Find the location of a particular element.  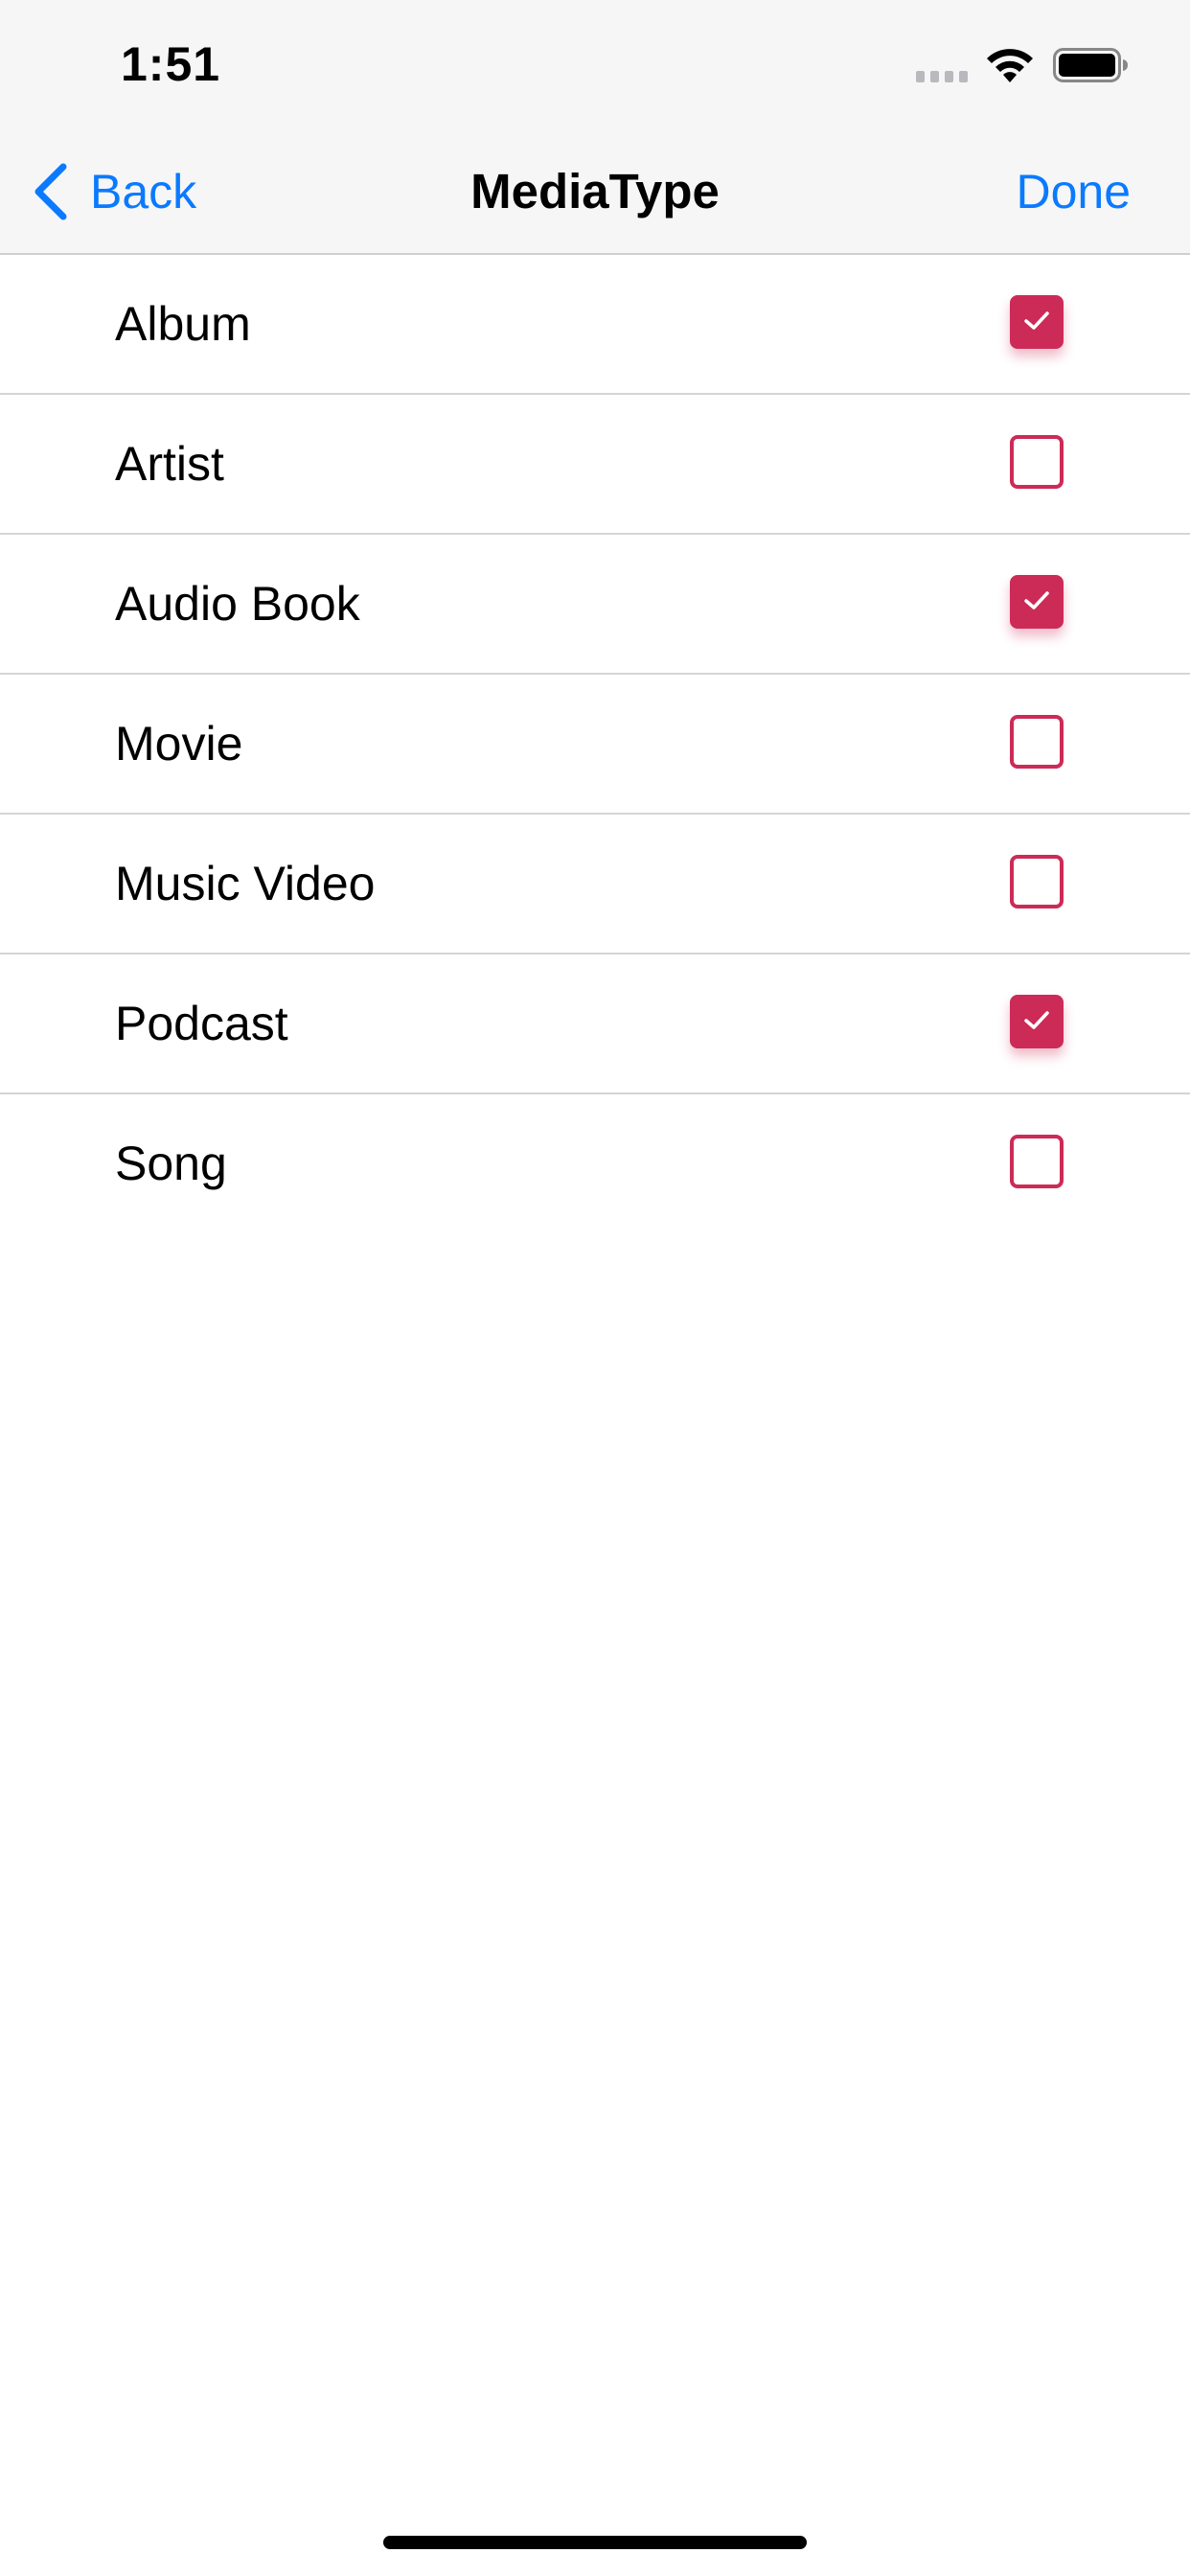

wifi-icon is located at coordinates (1010, 65).